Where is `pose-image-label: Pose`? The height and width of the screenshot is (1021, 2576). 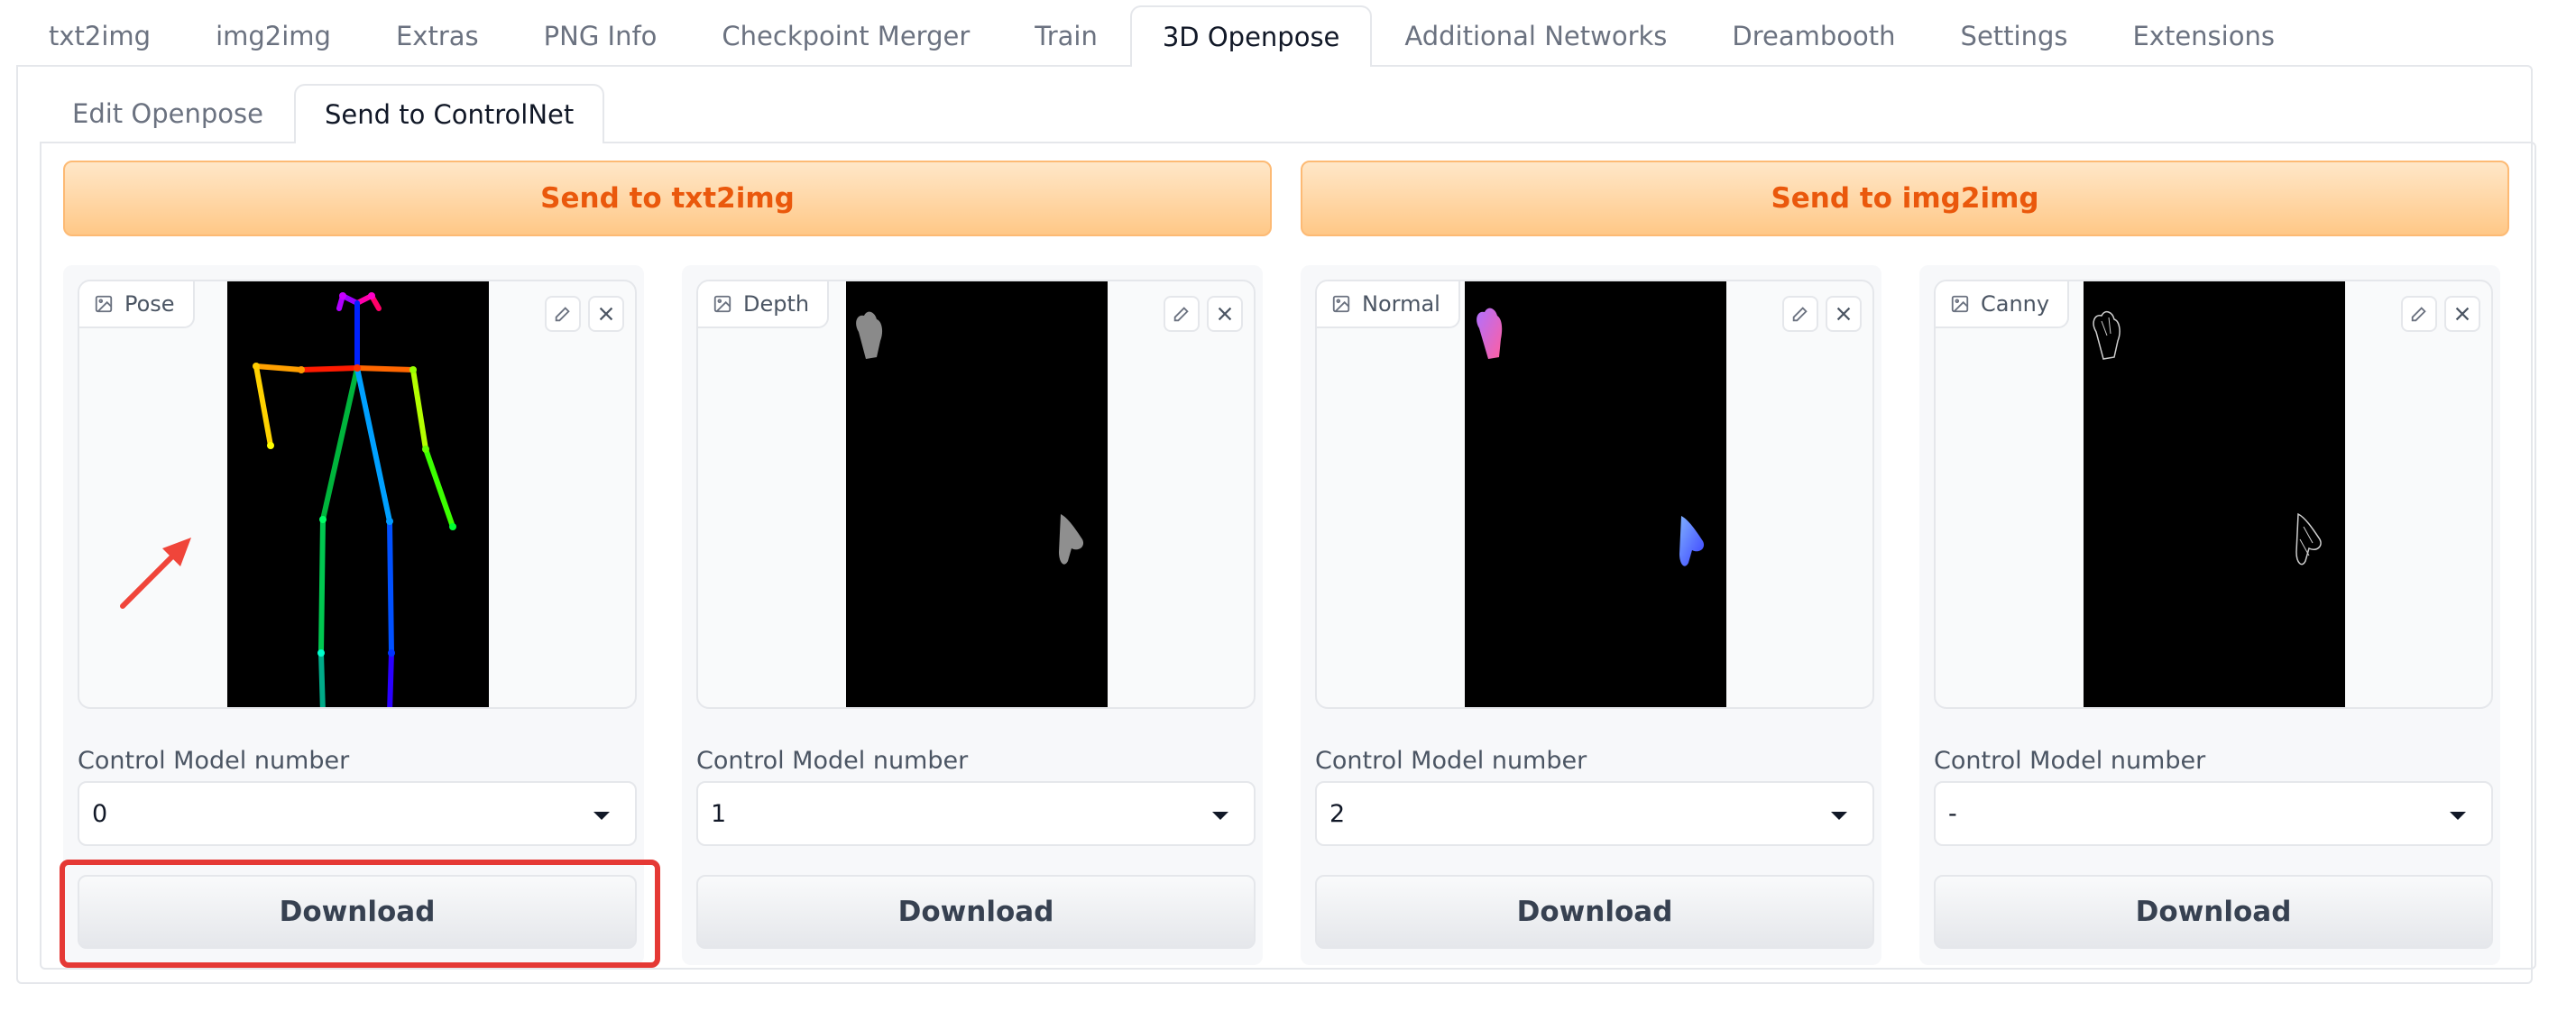 pose-image-label: Pose is located at coordinates (137, 305).